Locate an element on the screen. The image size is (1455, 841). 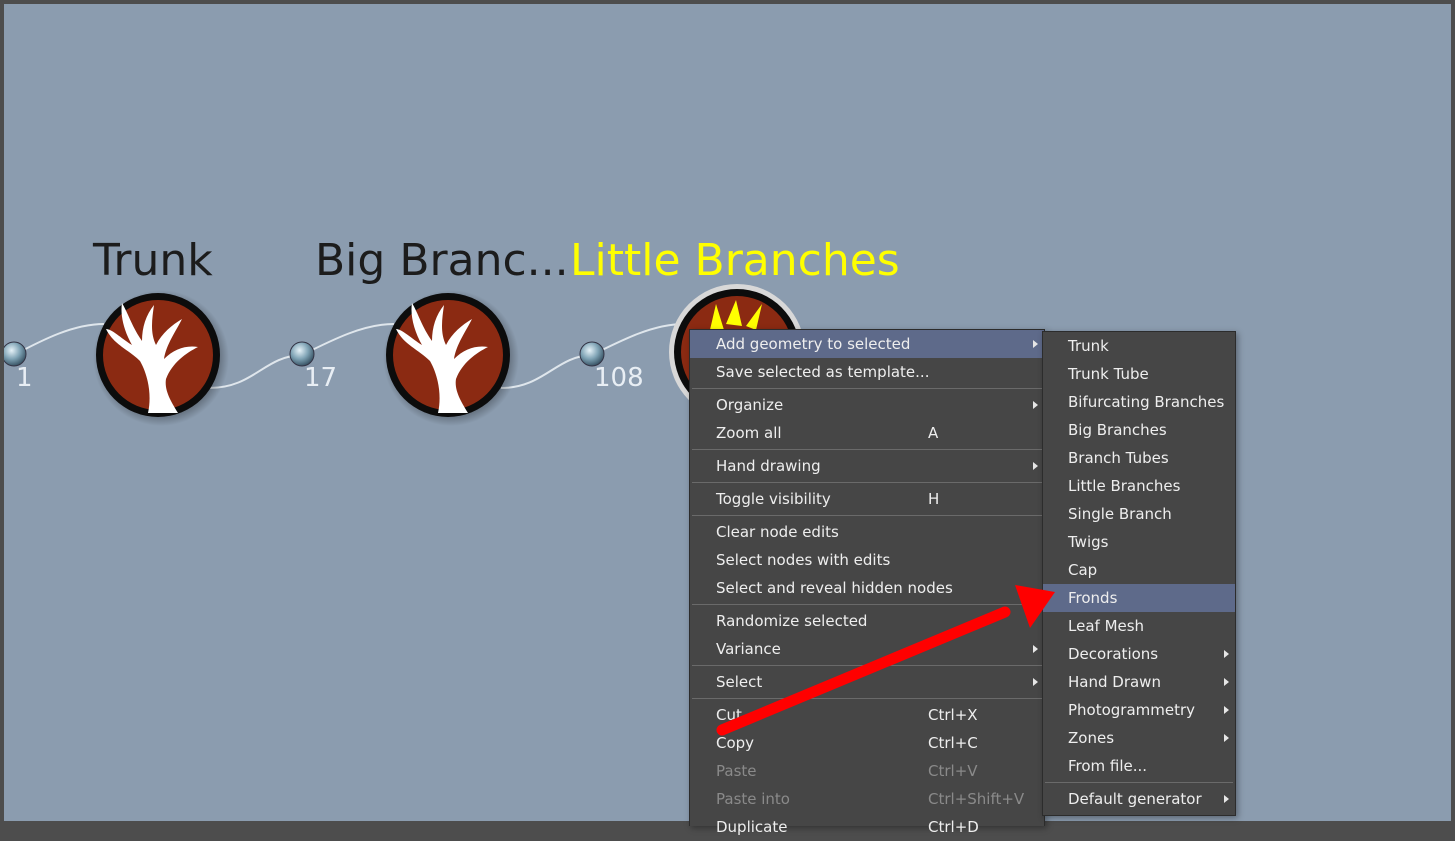
menu-item-label: Hand Drawn is located at coordinates (1114, 682).